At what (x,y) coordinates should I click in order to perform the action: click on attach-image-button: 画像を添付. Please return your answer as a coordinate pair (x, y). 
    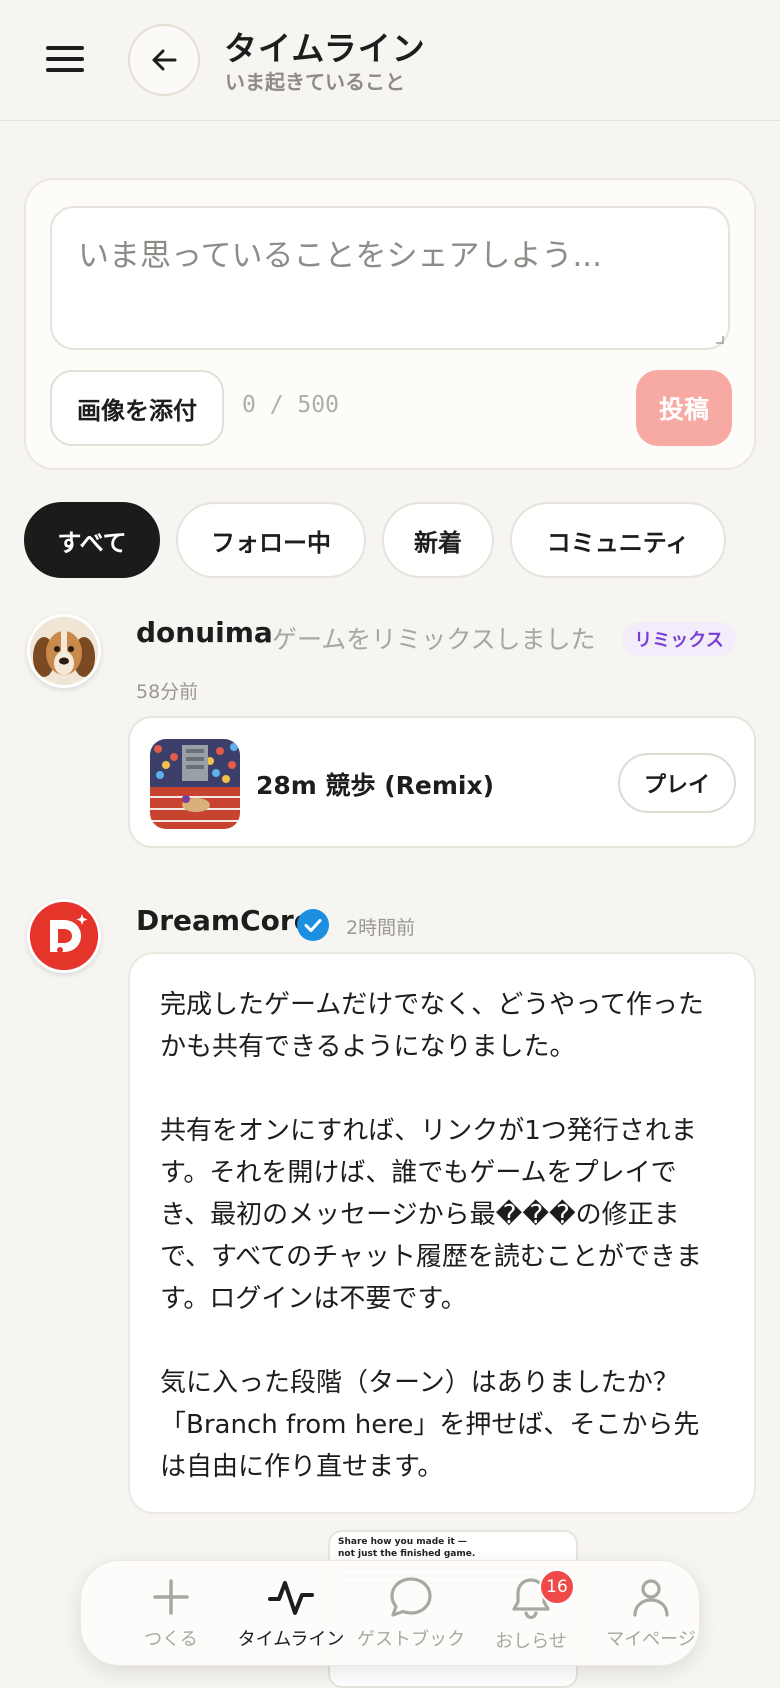
    Looking at the image, I should click on (137, 408).